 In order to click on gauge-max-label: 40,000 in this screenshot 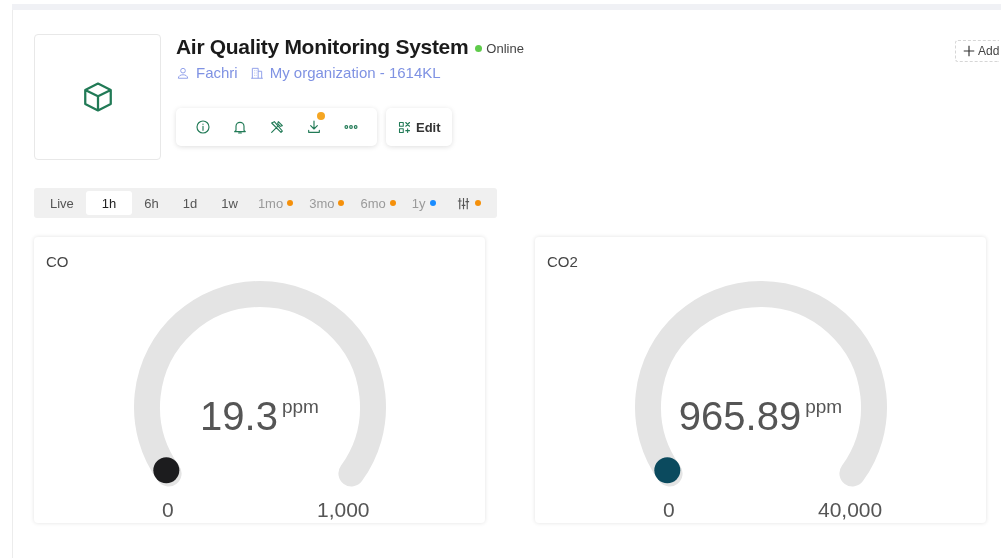, I will do `click(850, 510)`.